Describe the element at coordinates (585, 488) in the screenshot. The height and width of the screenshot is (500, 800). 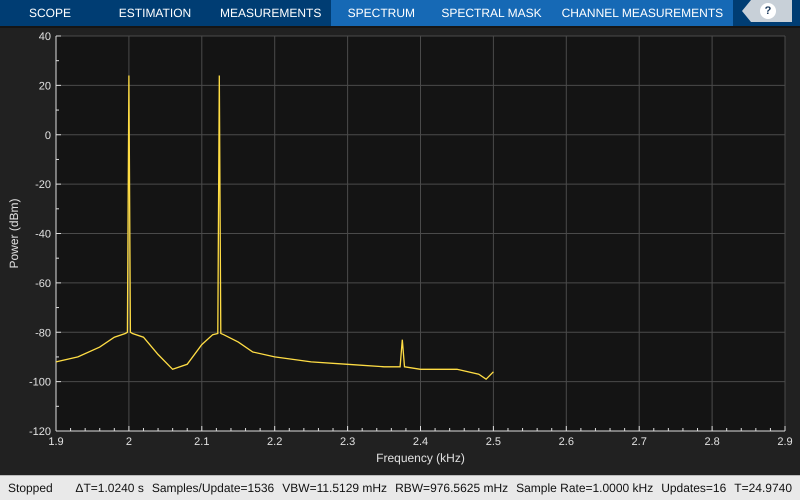
I see `status-field: Sample Rate=1.0000 kHz` at that location.